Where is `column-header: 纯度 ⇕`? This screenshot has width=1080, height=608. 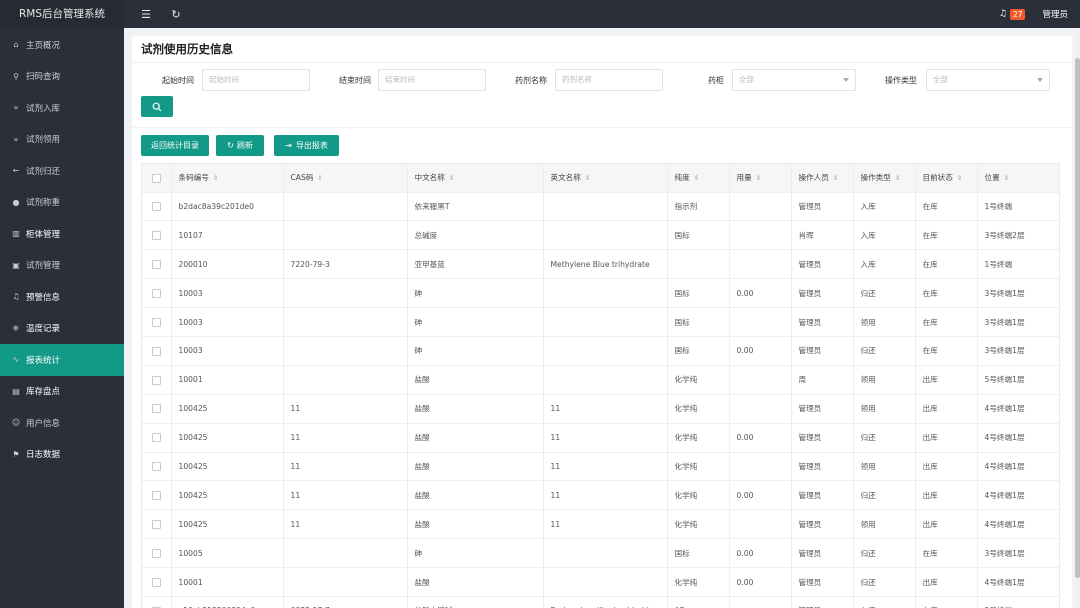
column-header: 纯度 ⇕ is located at coordinates (698, 178).